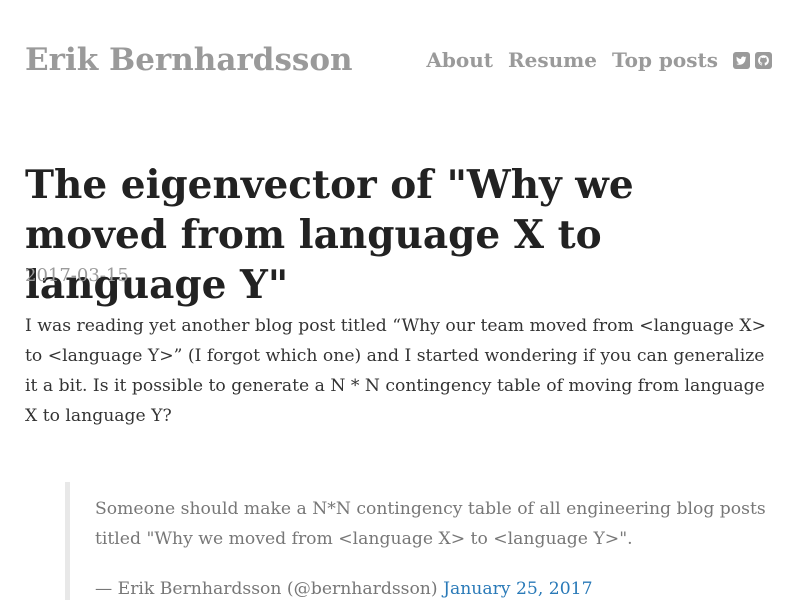 Image resolution: width=800 pixels, height=600 pixels. Describe the element at coordinates (741, 60) in the screenshot. I see `twitter-icon` at that location.